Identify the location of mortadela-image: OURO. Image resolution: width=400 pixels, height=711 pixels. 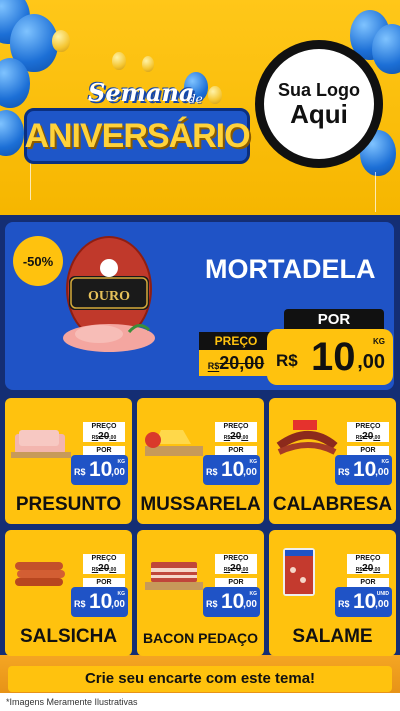
(109, 294).